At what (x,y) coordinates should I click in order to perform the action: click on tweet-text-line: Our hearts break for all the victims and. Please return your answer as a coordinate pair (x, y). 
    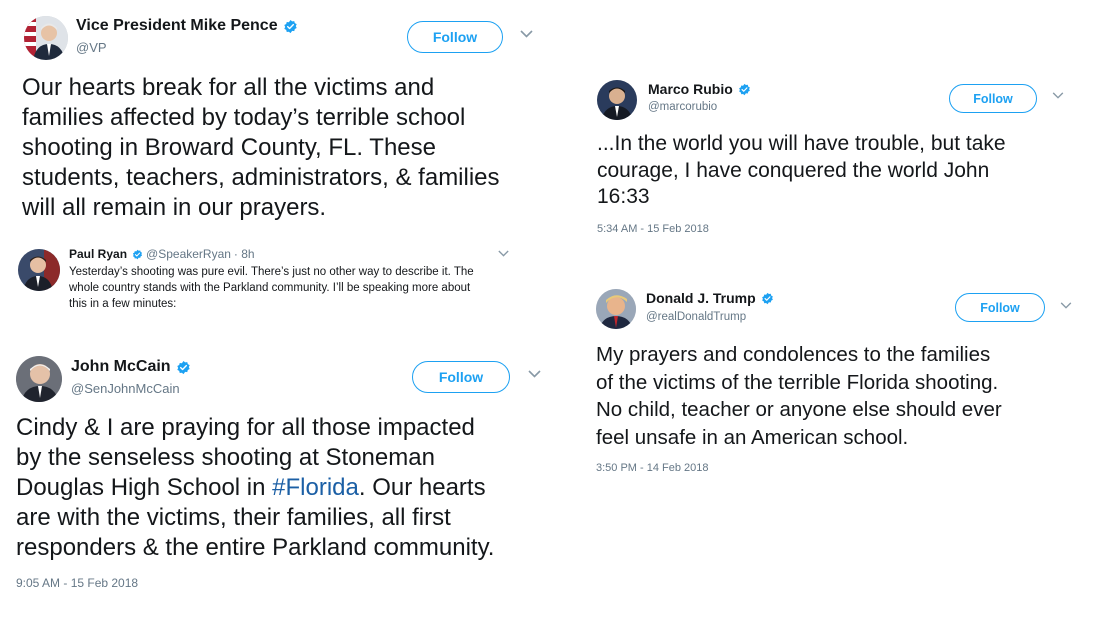
    Looking at the image, I should click on (228, 87).